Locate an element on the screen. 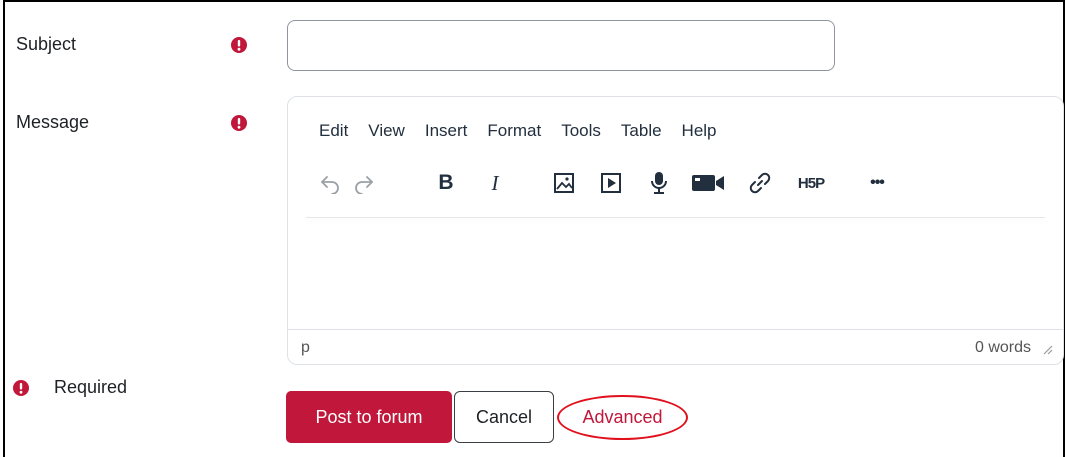 The height and width of the screenshot is (457, 1065). microphone-icon is located at coordinates (659, 183).